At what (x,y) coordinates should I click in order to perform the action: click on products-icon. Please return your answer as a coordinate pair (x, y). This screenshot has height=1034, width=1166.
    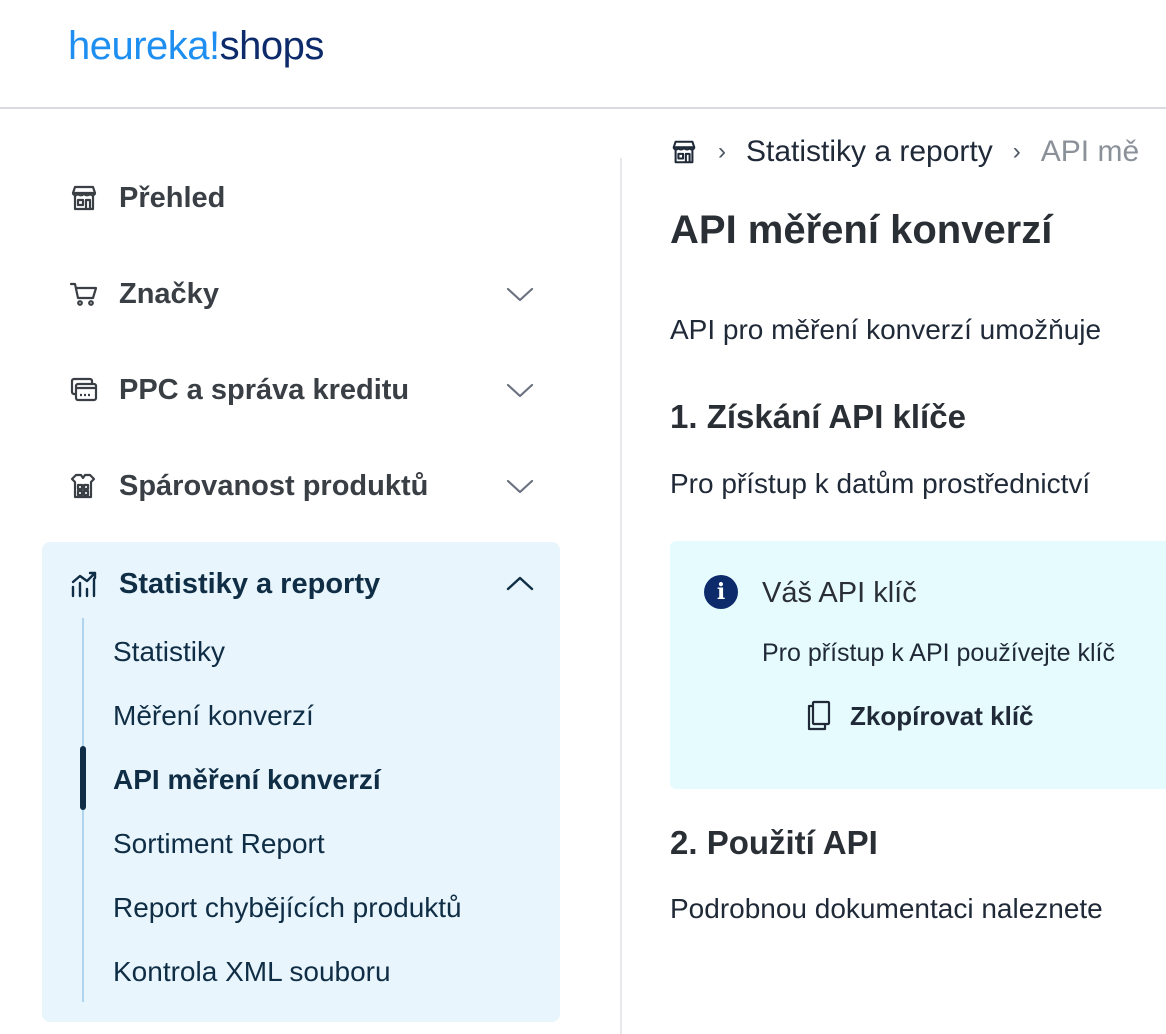
    Looking at the image, I should click on (84, 486).